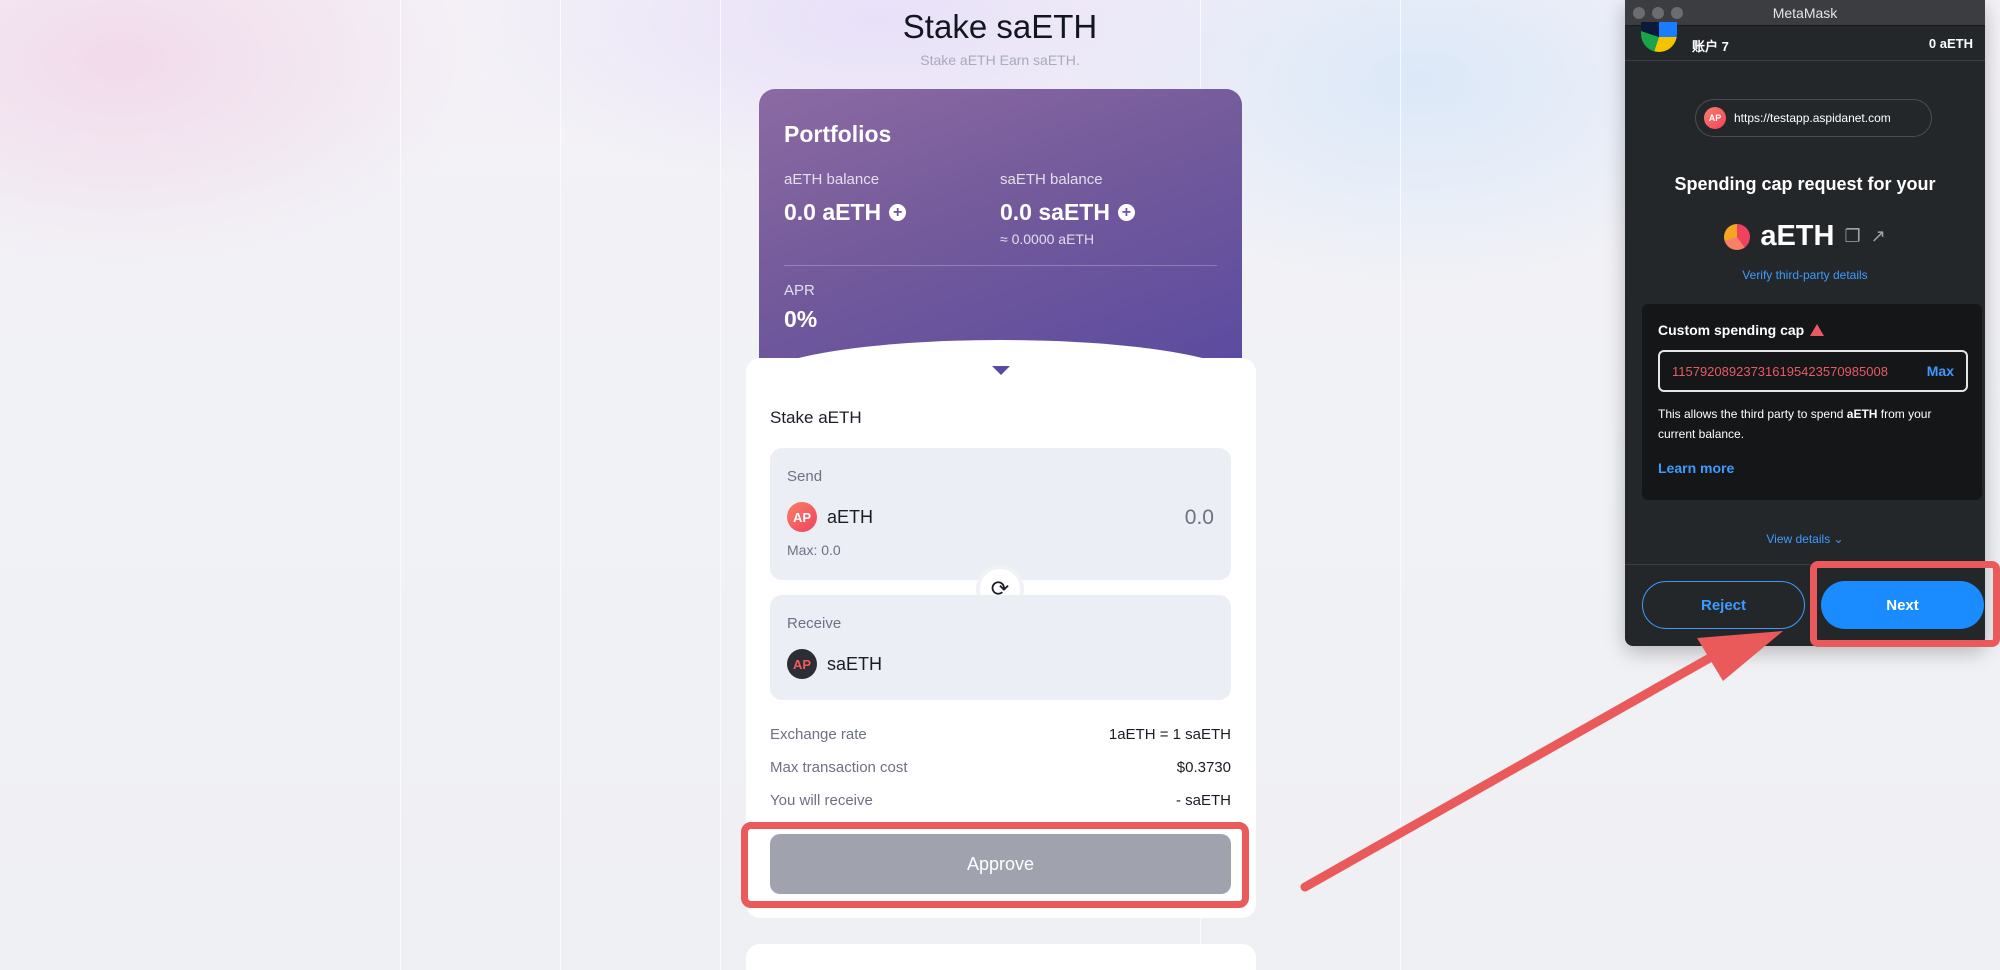 The image size is (2000, 970). I want to click on token-name: aETH, so click(1797, 236).